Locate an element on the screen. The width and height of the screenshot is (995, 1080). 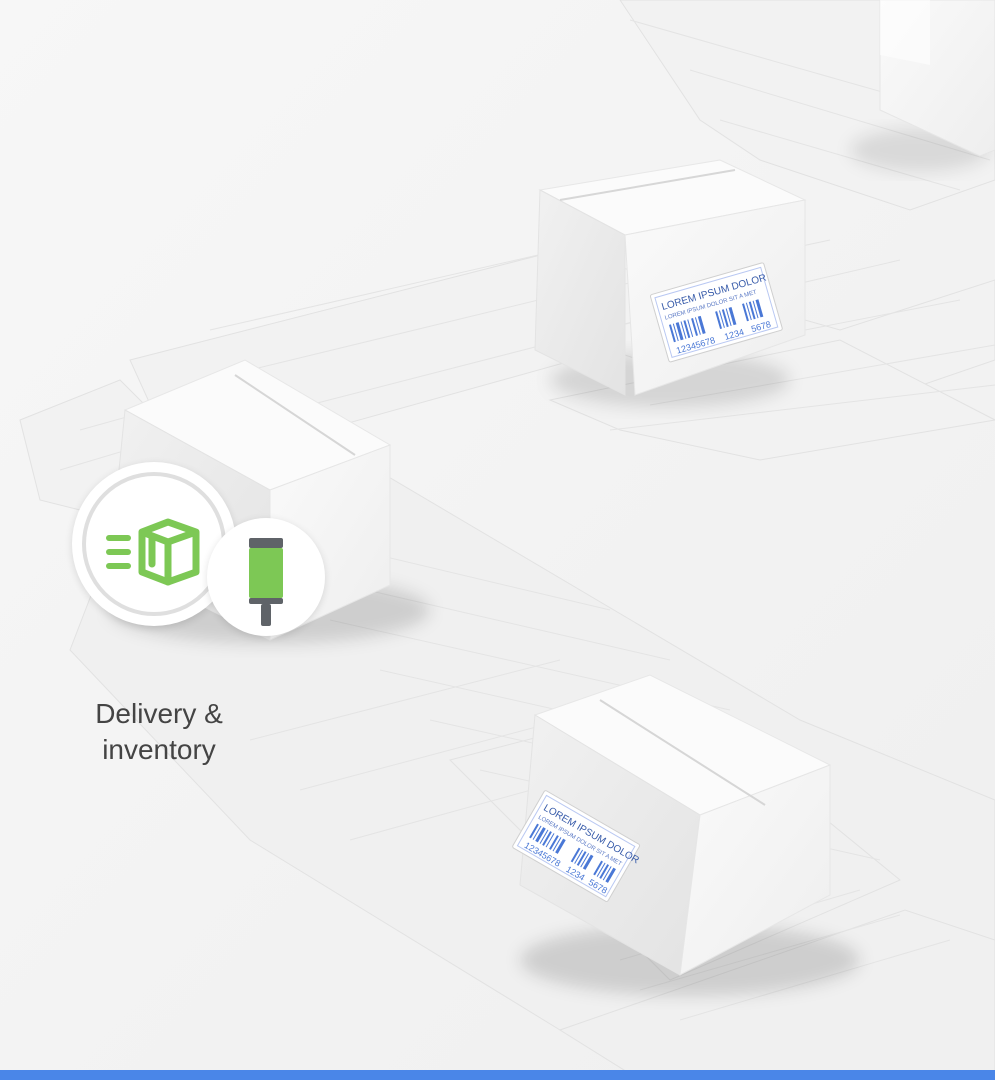
bottom-accent-bar is located at coordinates (497, 1075).